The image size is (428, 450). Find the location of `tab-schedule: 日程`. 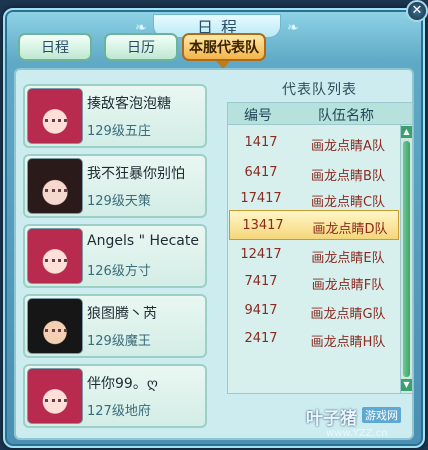

tab-schedule: 日程 is located at coordinates (55, 47).